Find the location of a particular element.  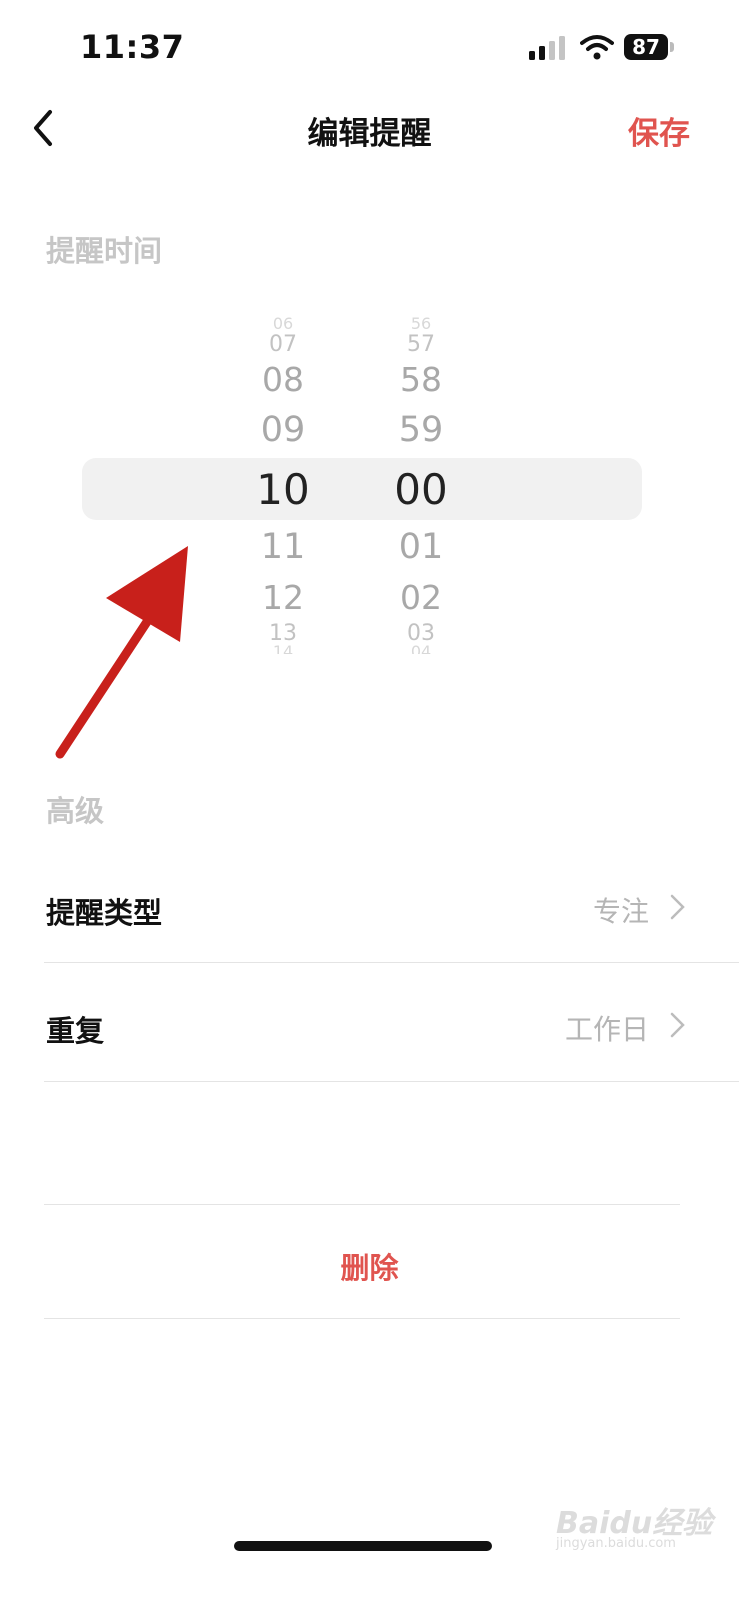

minute-option: 56 is located at coordinates (421, 323).